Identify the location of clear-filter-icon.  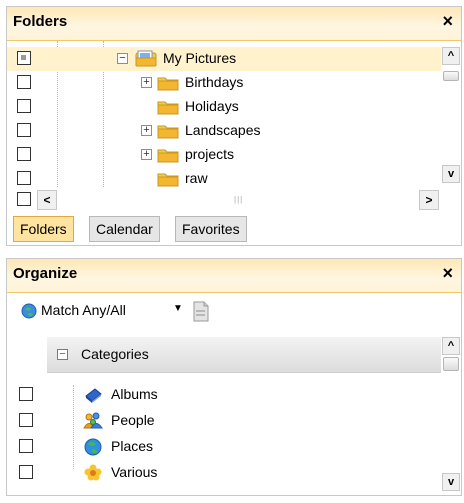
(200, 311).